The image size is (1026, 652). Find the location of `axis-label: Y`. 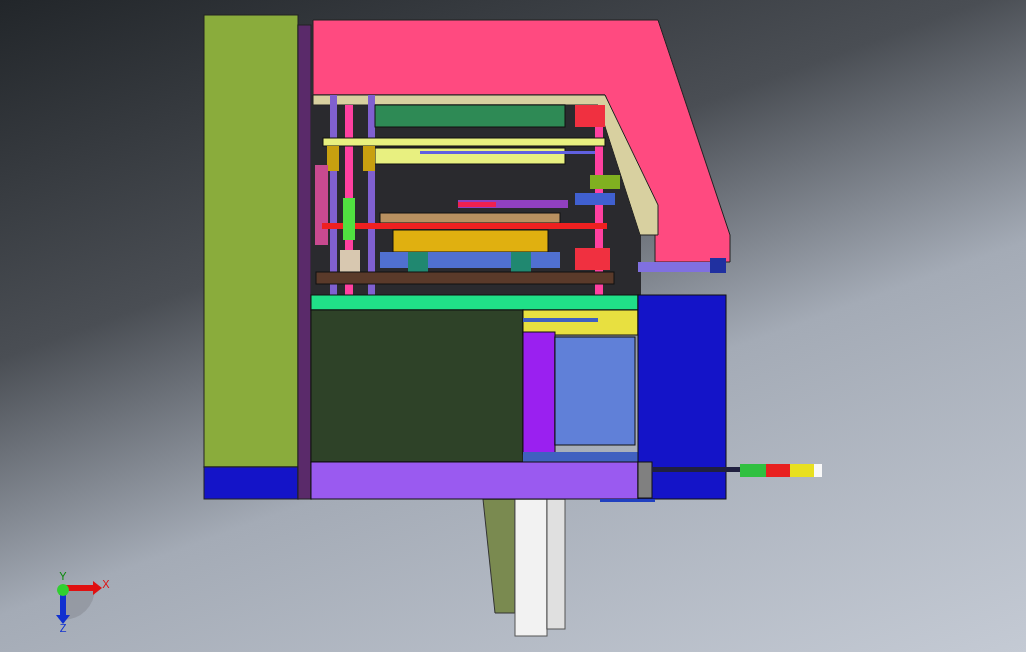

axis-label: Y is located at coordinates (63, 576).